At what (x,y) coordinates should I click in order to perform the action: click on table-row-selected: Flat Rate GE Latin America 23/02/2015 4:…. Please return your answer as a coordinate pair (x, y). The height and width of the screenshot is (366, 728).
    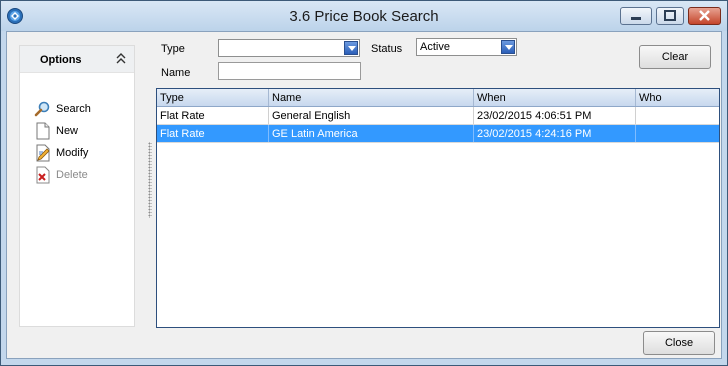
    Looking at the image, I should click on (438, 134).